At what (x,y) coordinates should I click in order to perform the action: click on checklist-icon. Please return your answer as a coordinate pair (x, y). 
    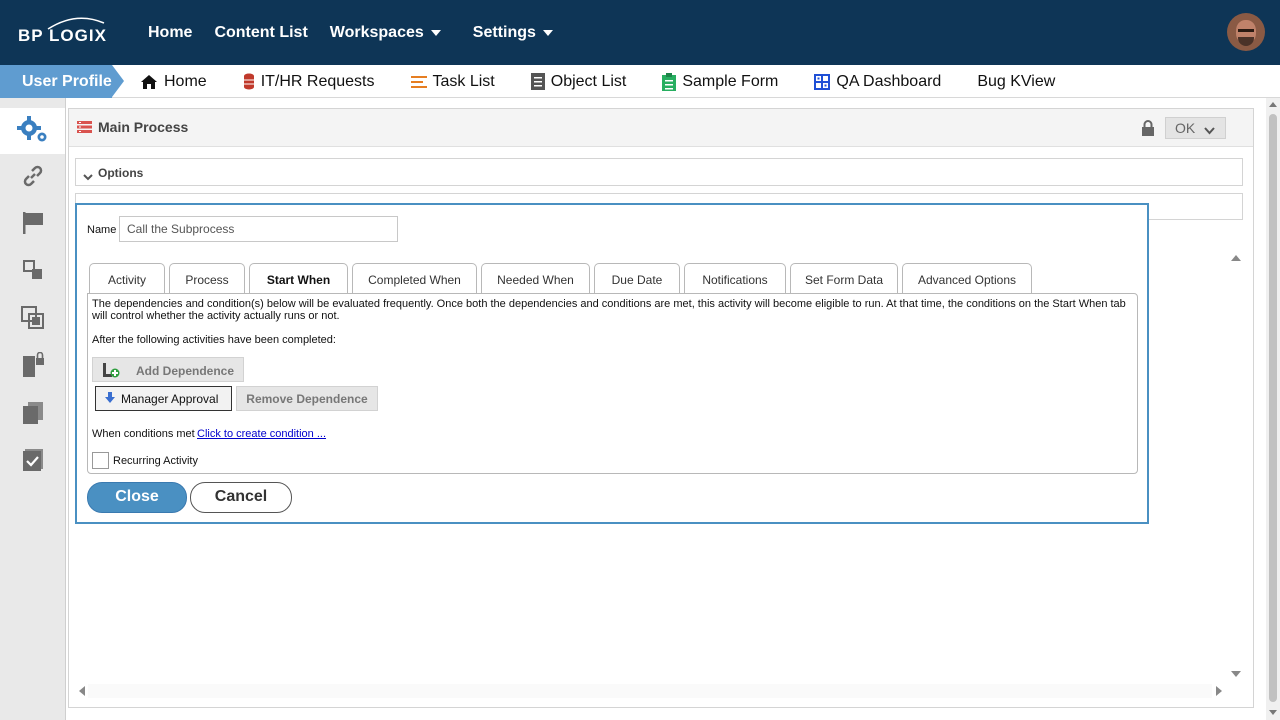
    Looking at the image, I should click on (33, 462).